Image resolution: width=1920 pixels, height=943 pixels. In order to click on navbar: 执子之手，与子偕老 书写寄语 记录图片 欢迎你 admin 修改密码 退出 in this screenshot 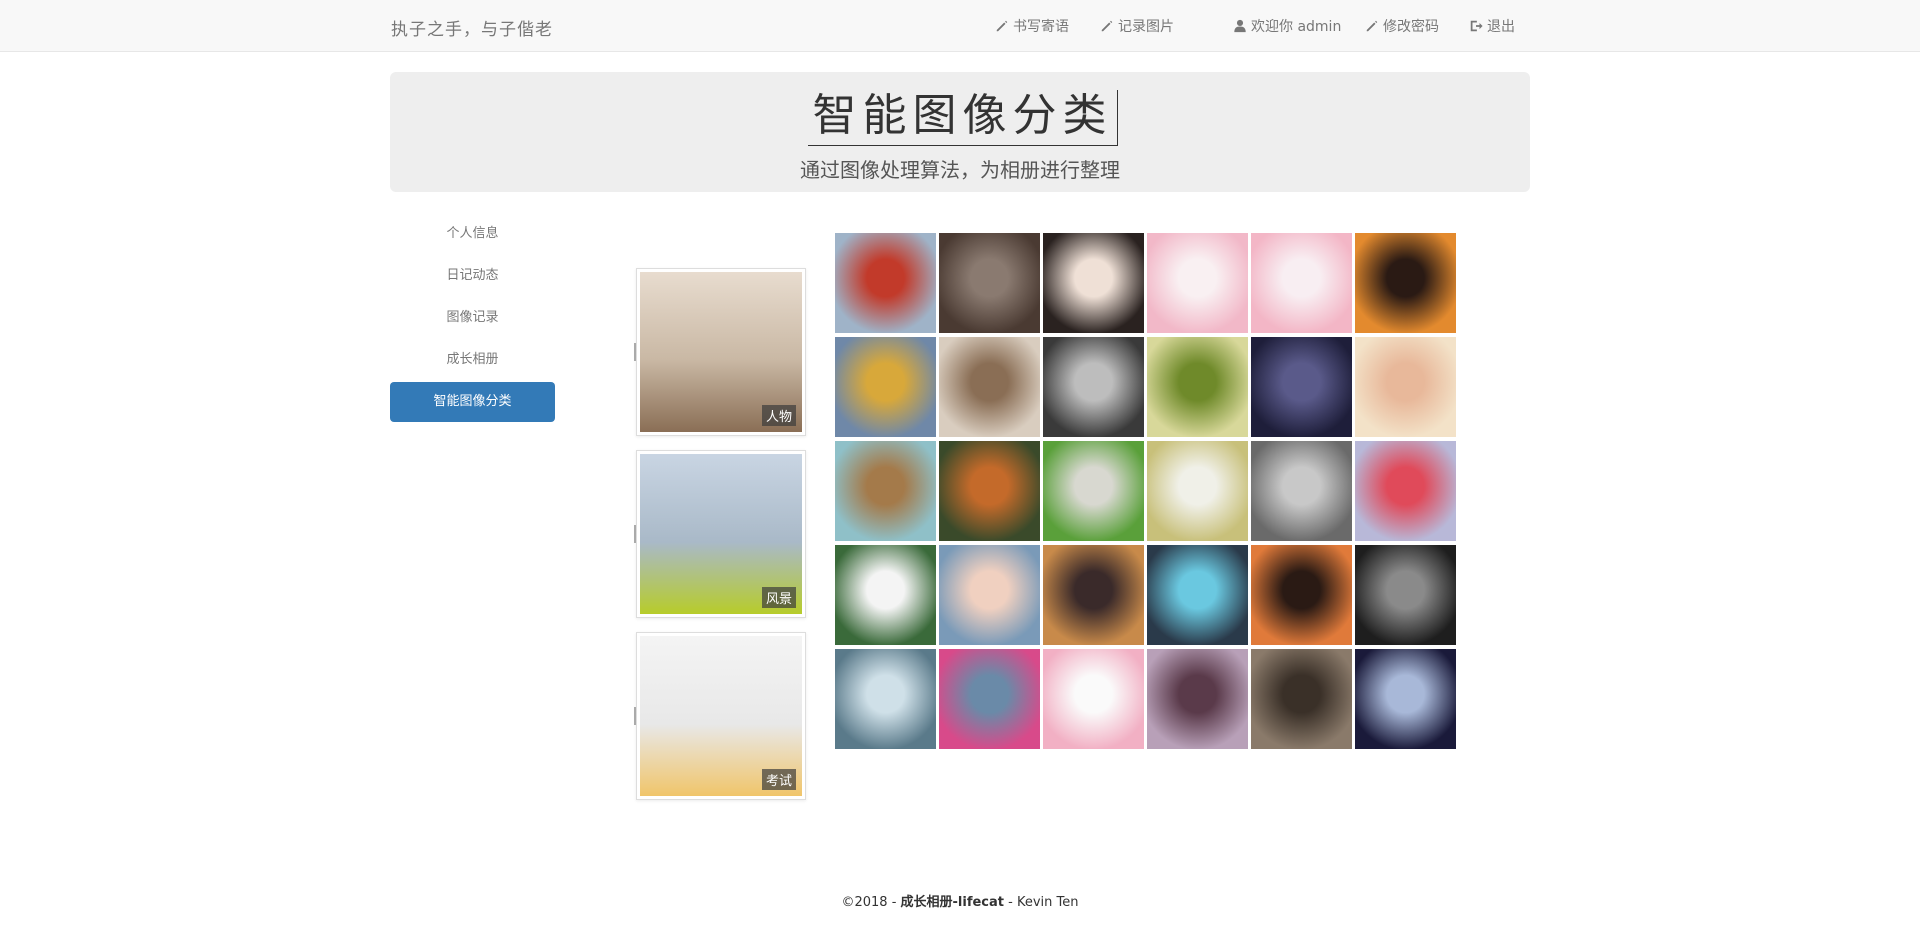, I will do `click(960, 26)`.